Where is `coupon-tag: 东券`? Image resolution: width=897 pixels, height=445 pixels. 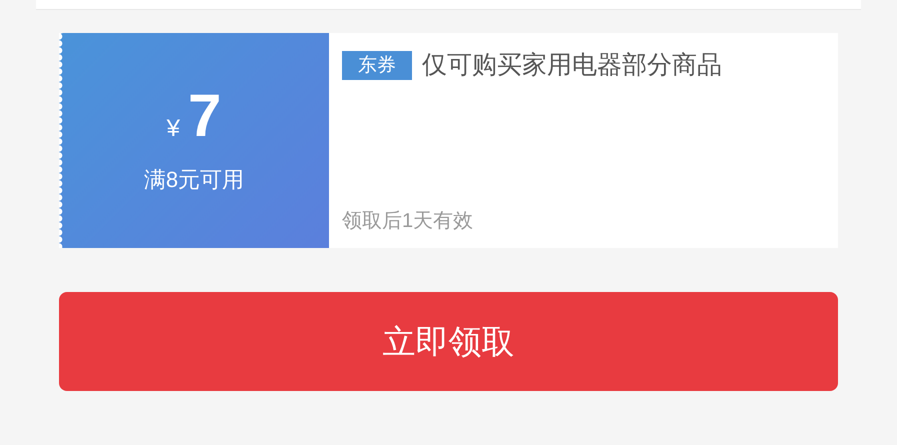 coupon-tag: 东券 is located at coordinates (377, 65).